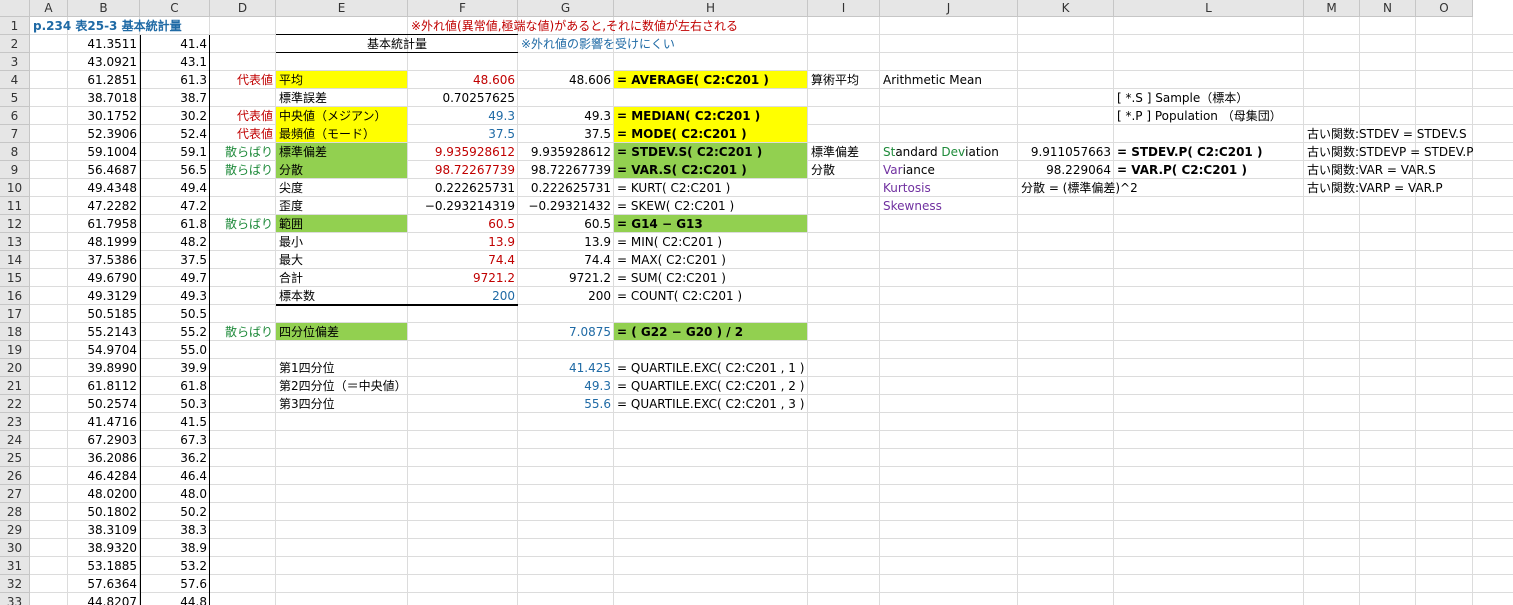 The image size is (1513, 605). Describe the element at coordinates (175, 476) in the screenshot. I see `data-cell-c: 46.4` at that location.